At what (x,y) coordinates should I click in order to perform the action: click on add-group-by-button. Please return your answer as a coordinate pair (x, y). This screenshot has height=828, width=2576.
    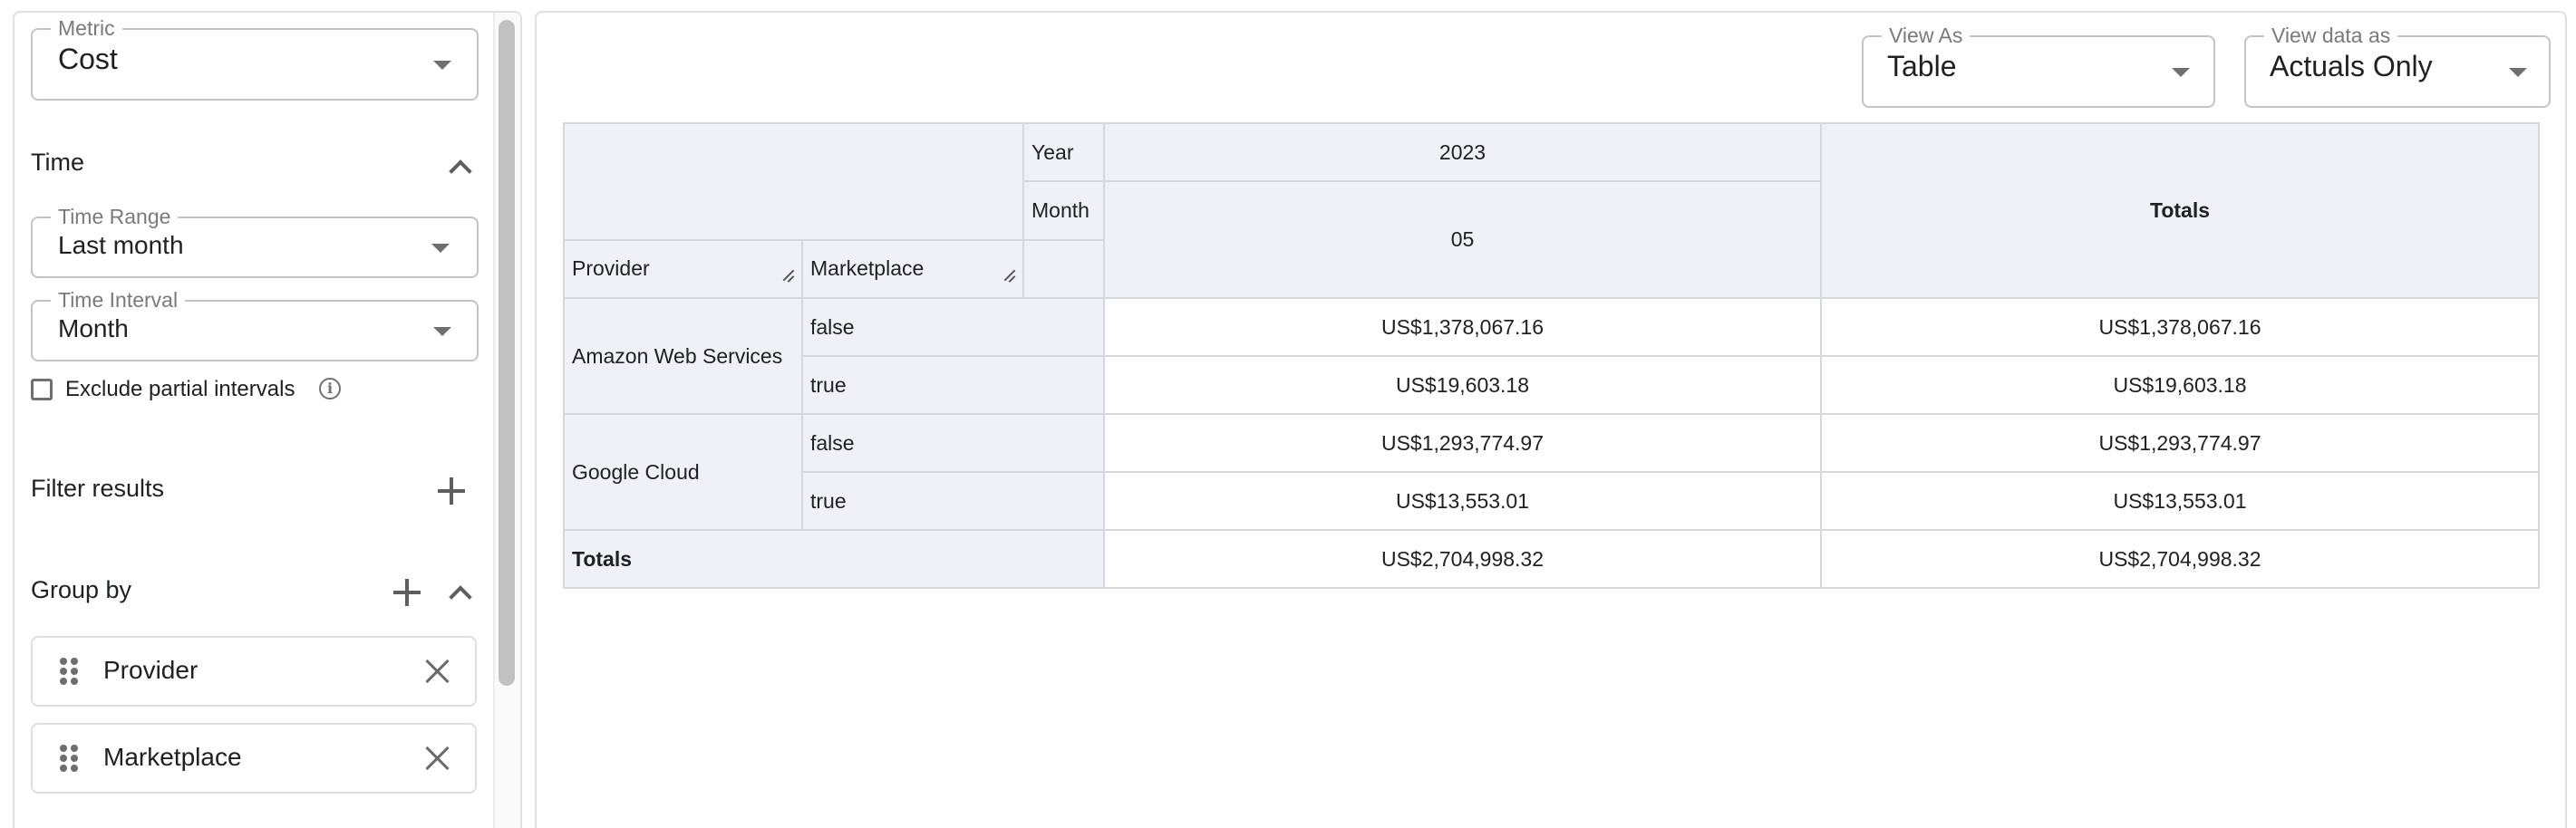
    Looking at the image, I should click on (407, 592).